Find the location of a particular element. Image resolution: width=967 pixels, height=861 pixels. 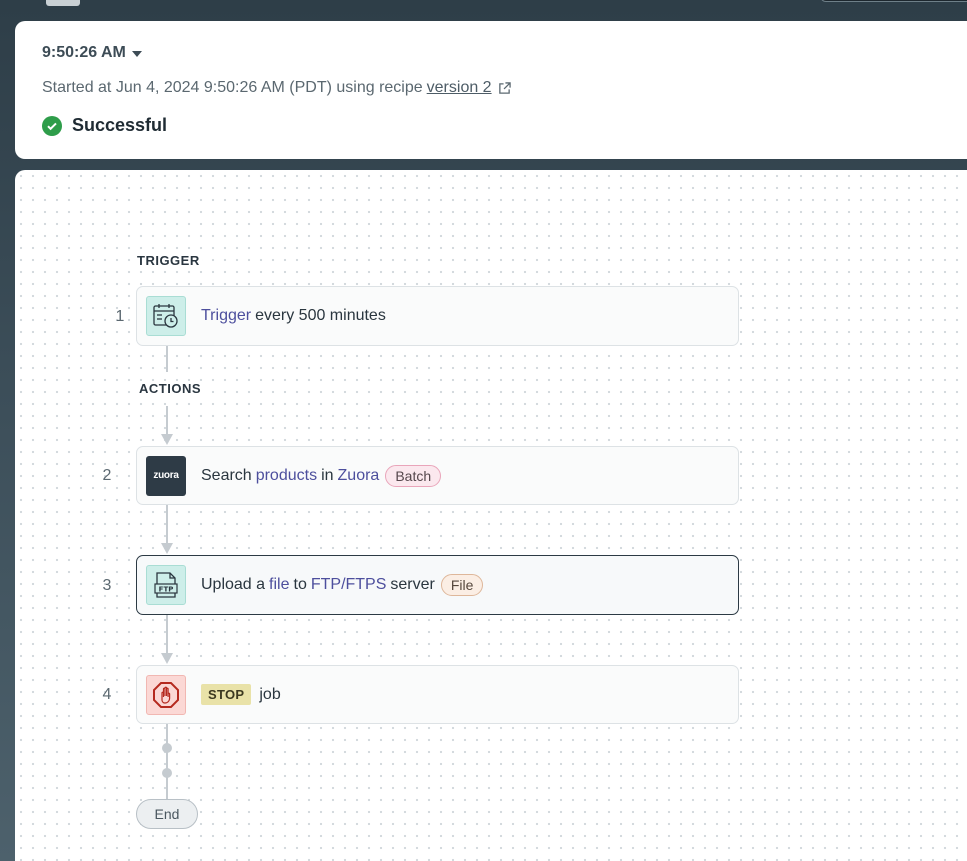

step-description: Upload a file to FTP/FTPS server File is located at coordinates (342, 585).